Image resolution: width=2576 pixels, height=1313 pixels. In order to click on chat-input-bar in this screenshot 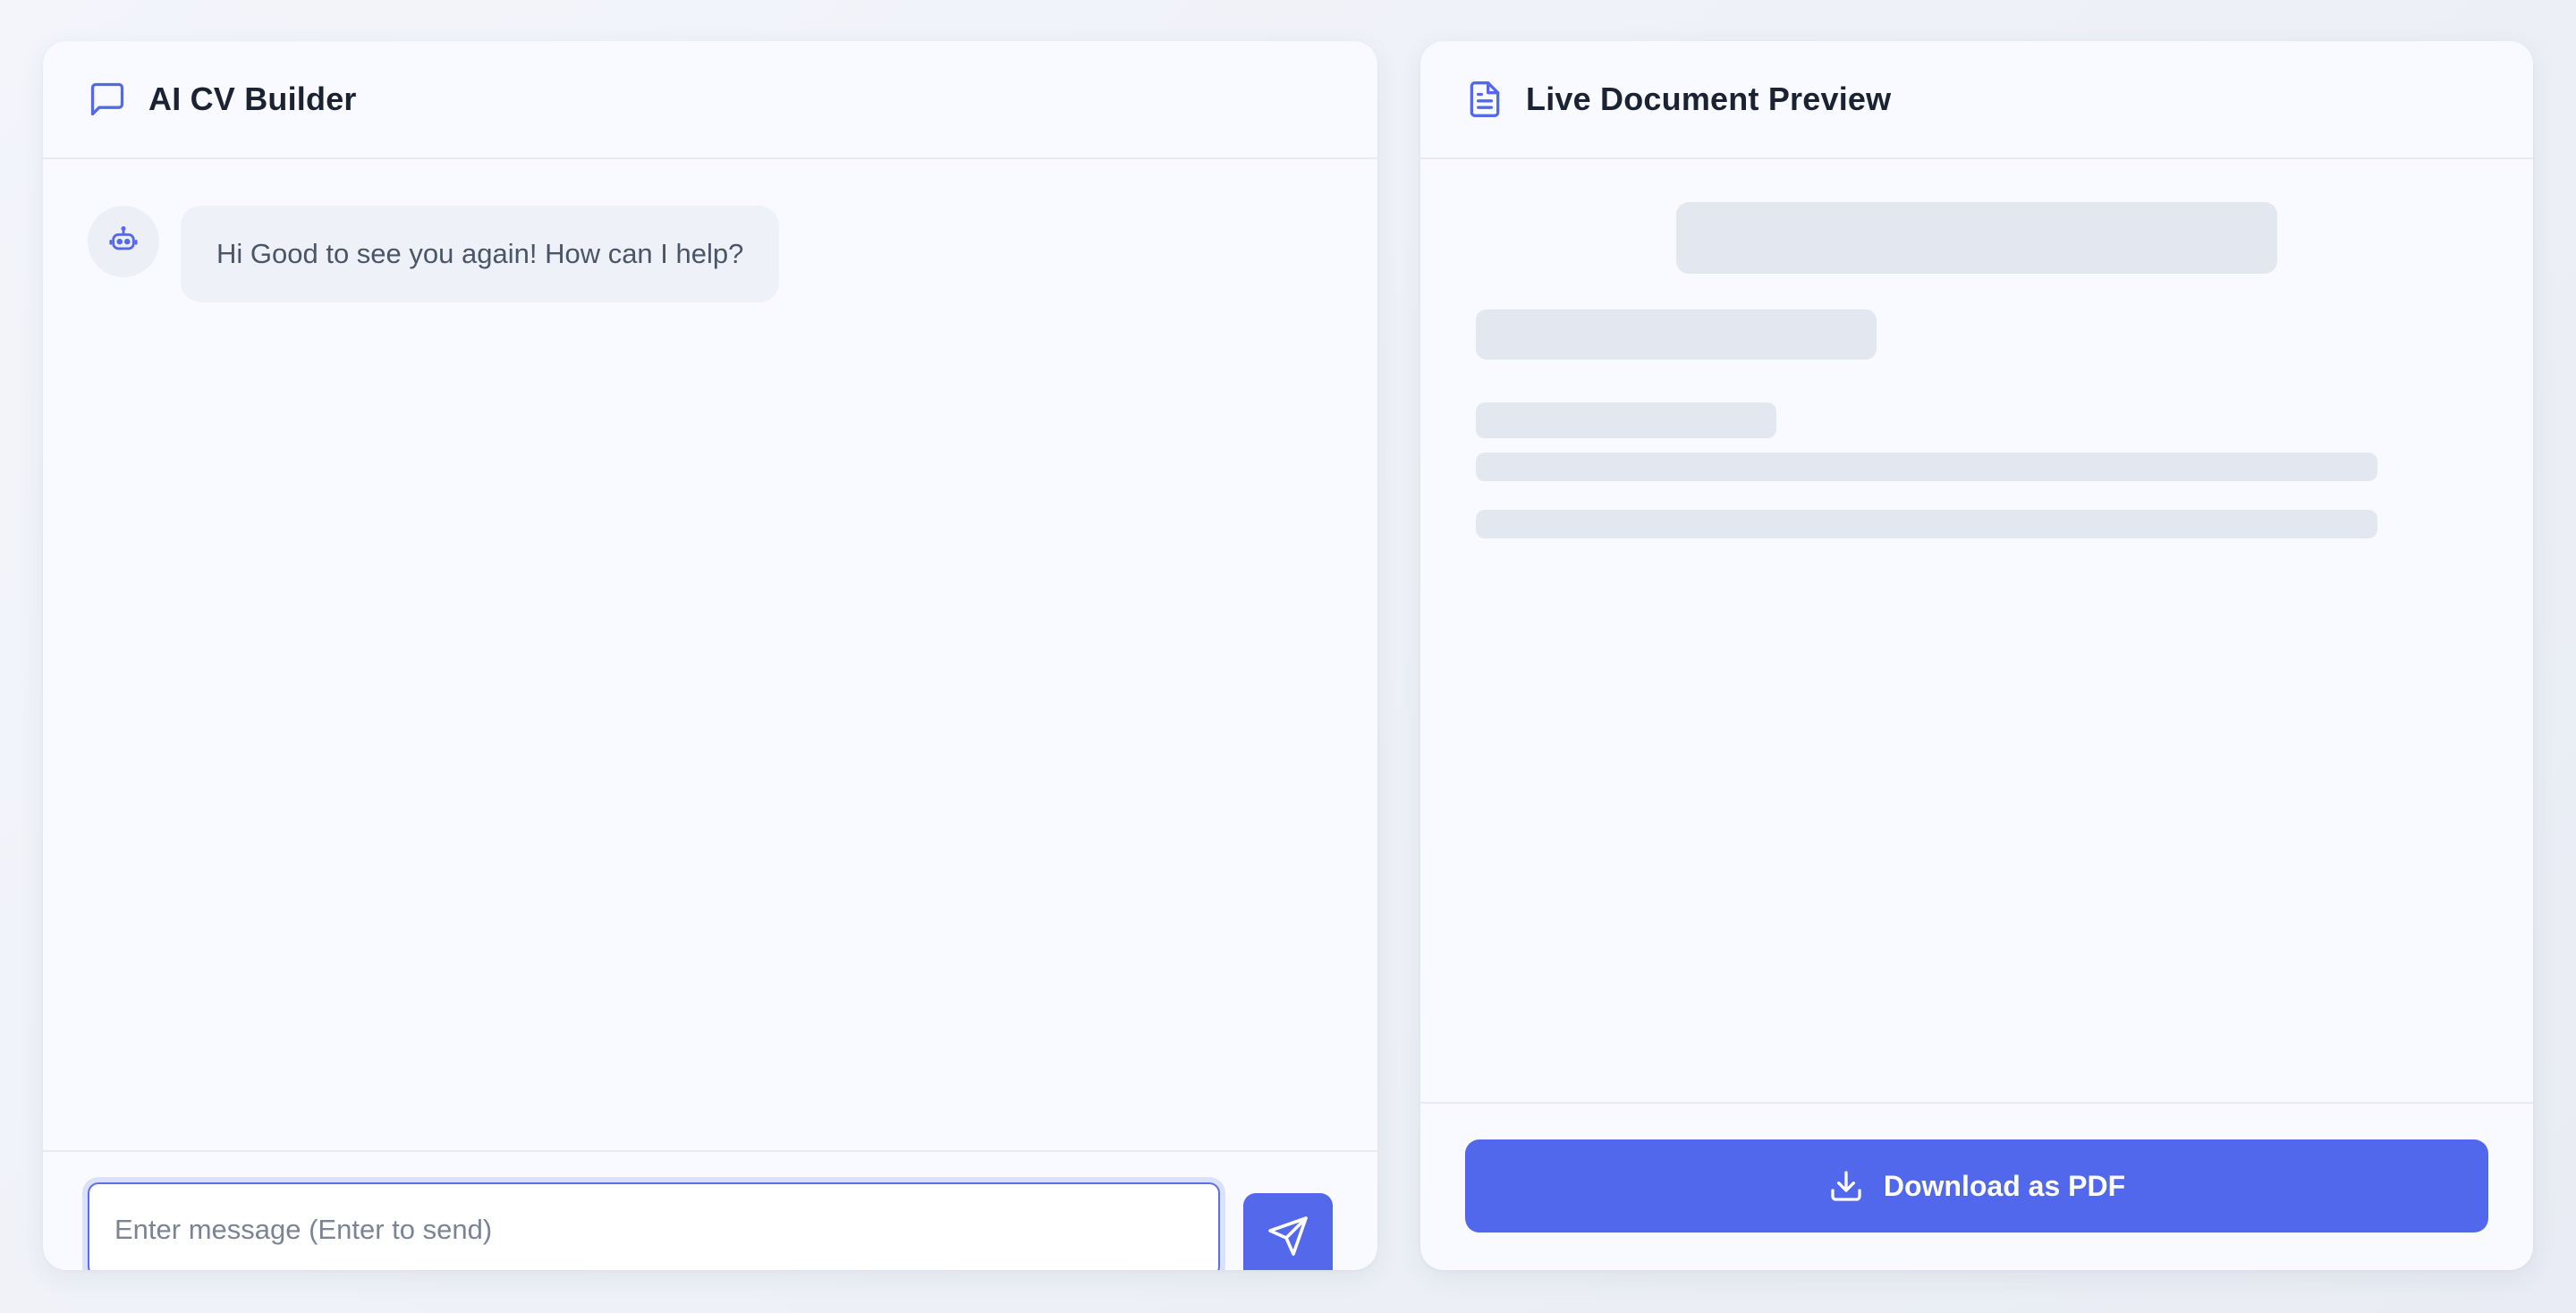, I will do `click(710, 1210)`.